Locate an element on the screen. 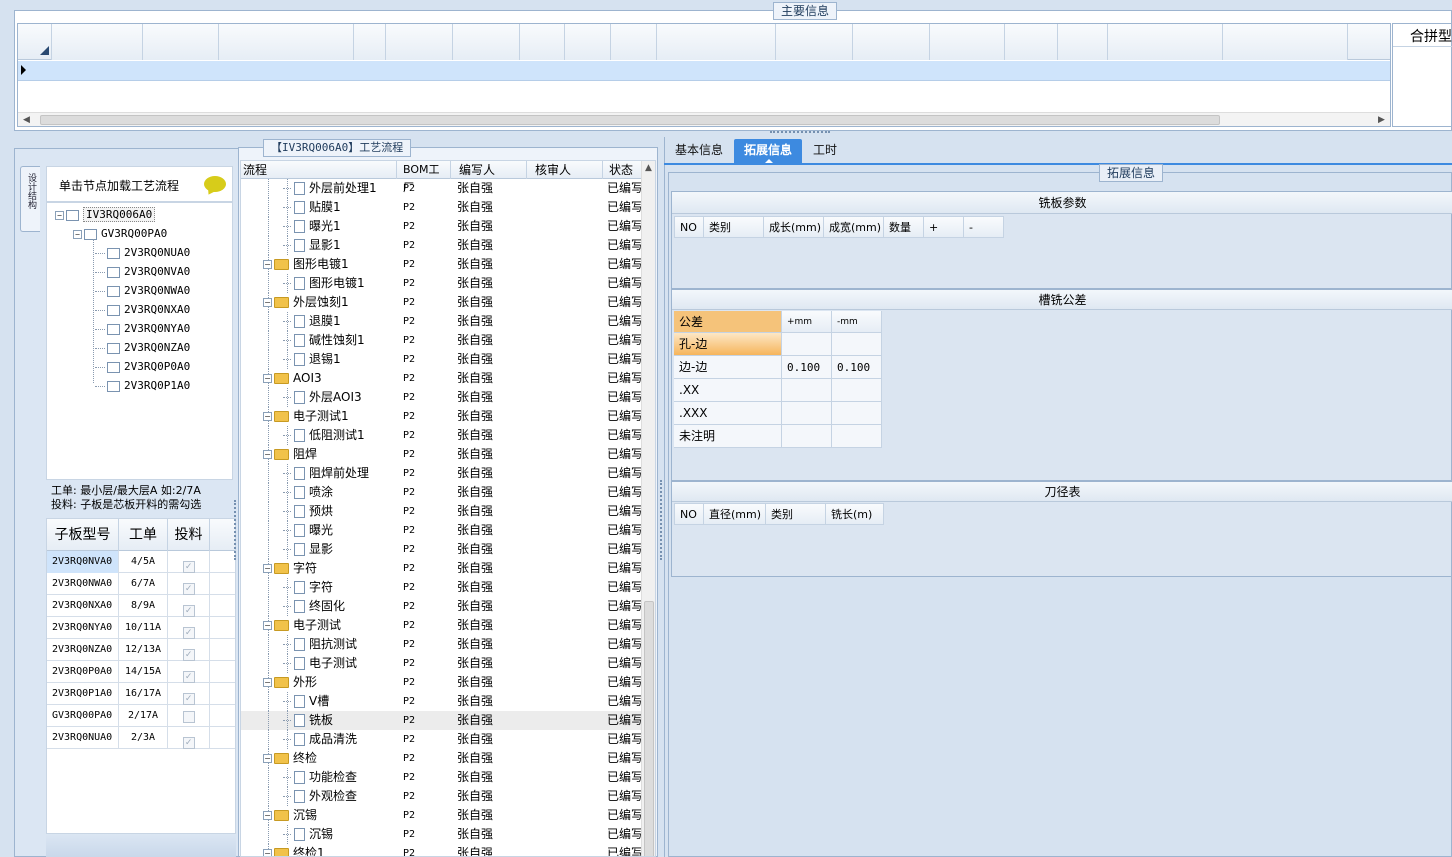 This screenshot has width=1452, height=857. sub-model-cell: 2V3RQ0NVA0 is located at coordinates (83, 562).